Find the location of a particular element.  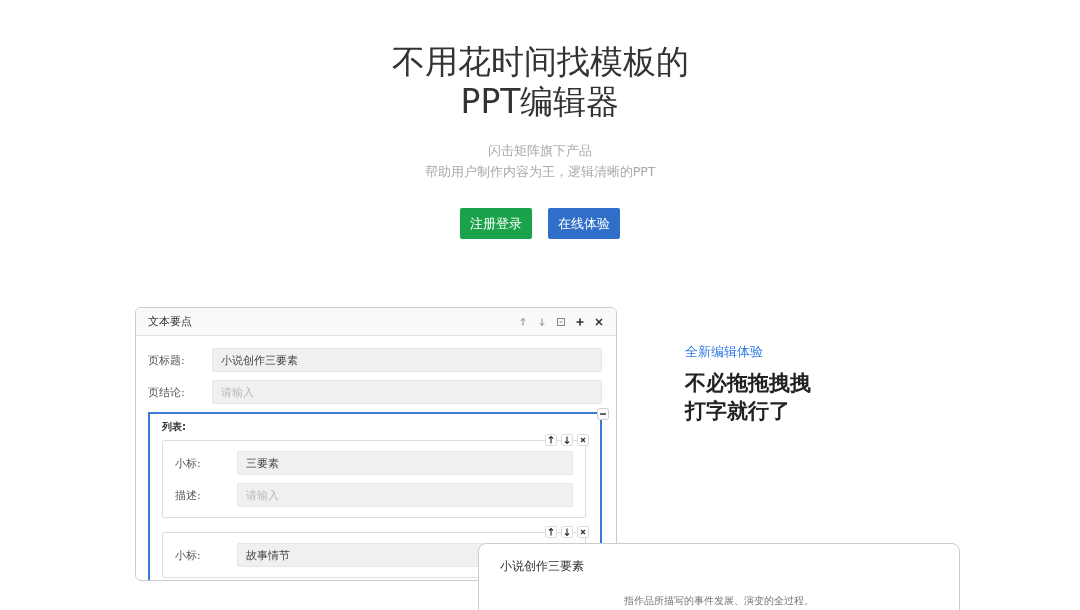

list-label: 列表: is located at coordinates (174, 427).